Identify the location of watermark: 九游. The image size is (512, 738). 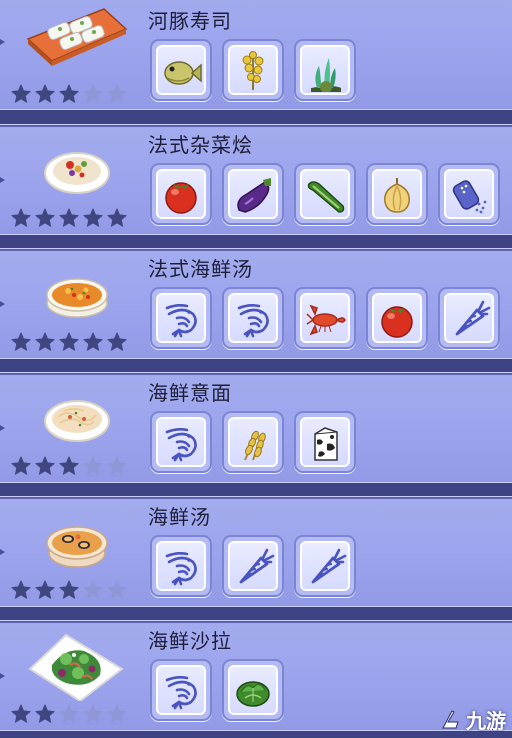
(472, 719).